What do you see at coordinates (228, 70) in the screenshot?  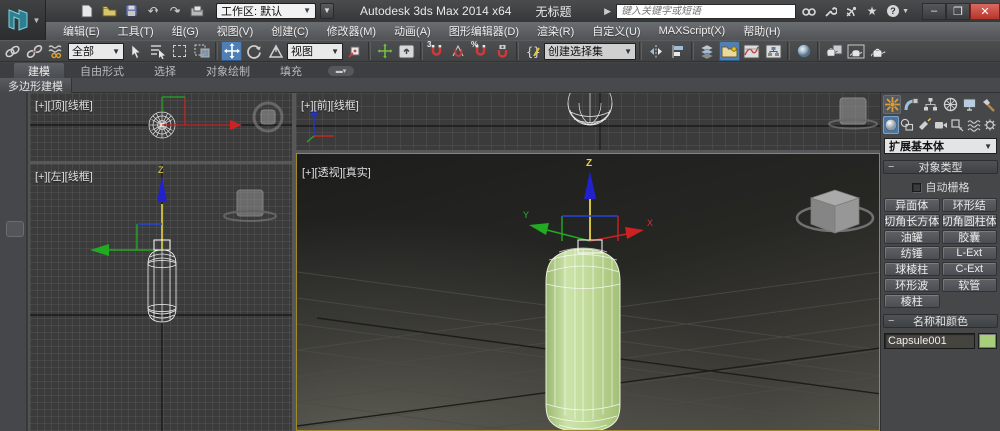 I see `ribbon-tab-object-paint: 对象绘制` at bounding box center [228, 70].